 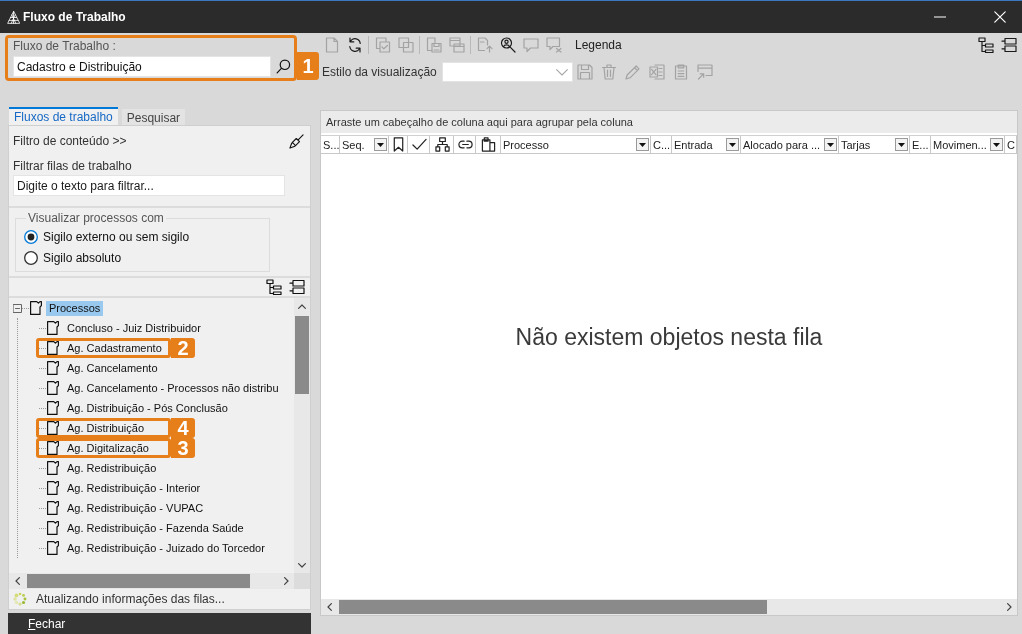 I want to click on tree-item: Ag. Redistribuição, so click(x=112, y=468).